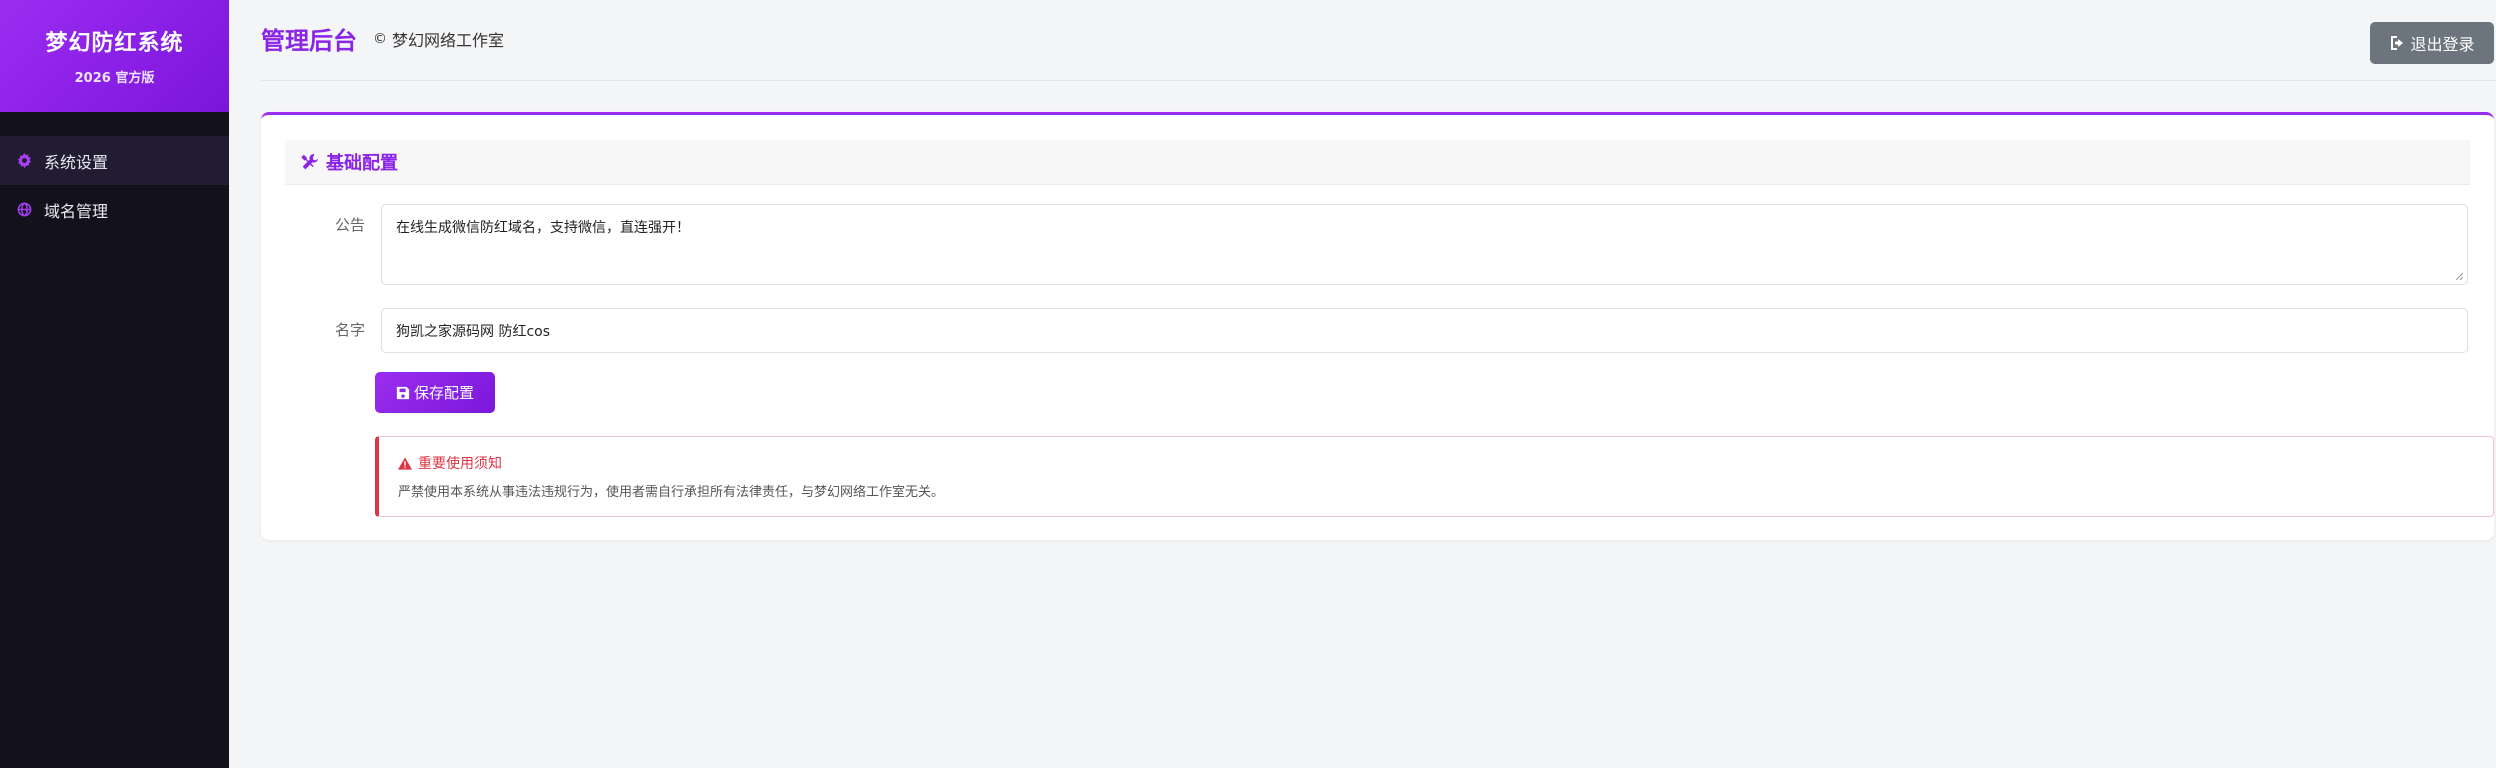 This screenshot has width=2496, height=768. I want to click on notice-value: 在线生成微信防红域名，支持微信，直连强开！, so click(543, 228).